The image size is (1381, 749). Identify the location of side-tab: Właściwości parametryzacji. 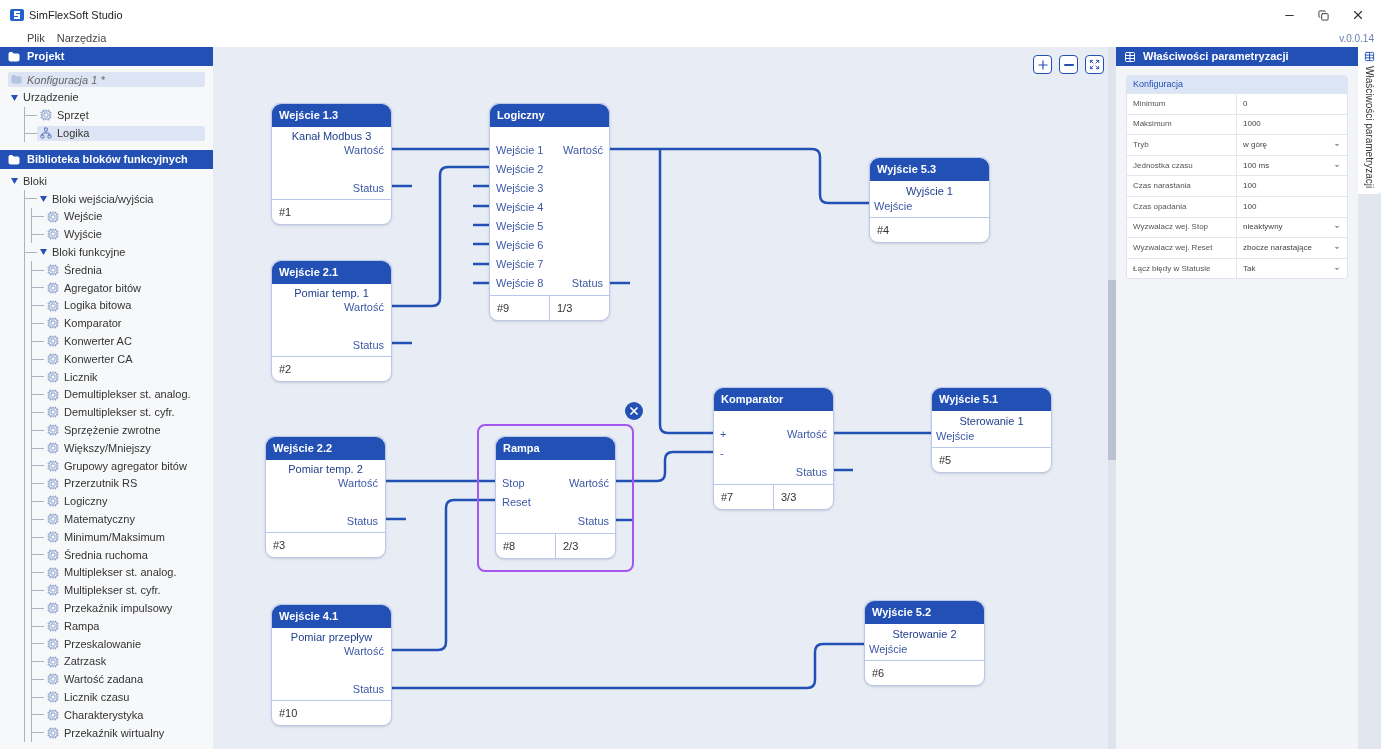
(1369, 121).